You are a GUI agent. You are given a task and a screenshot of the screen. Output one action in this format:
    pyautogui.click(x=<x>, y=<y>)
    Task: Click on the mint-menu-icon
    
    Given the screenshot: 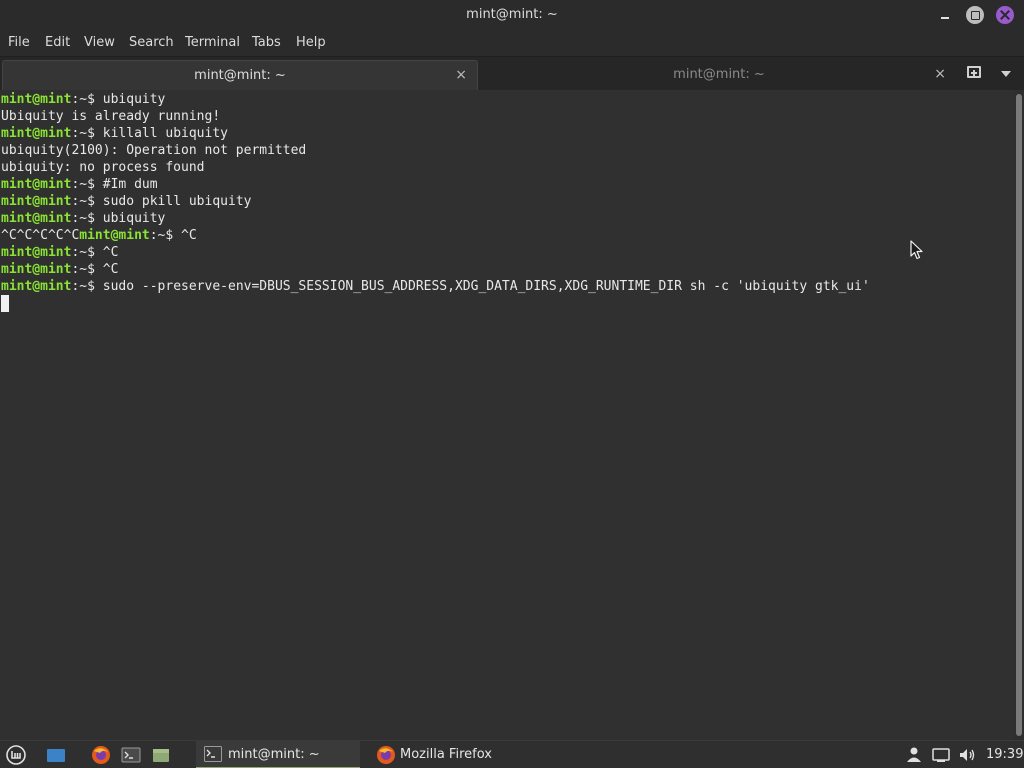 What is the action you would take?
    pyautogui.click(x=16, y=755)
    